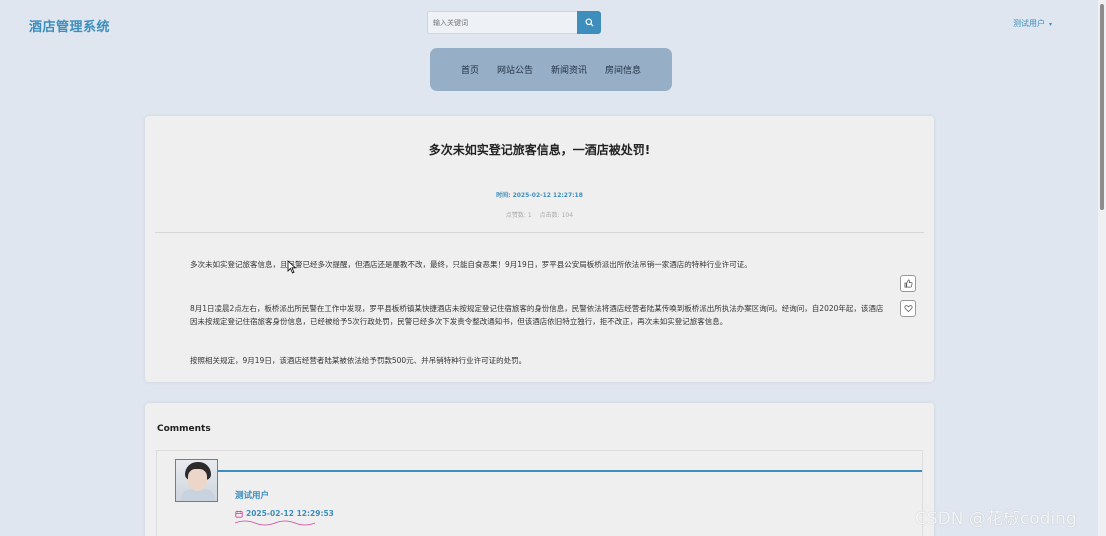  What do you see at coordinates (1051, 24) in the screenshot?
I see `chevron-down-icon: ▾` at bounding box center [1051, 24].